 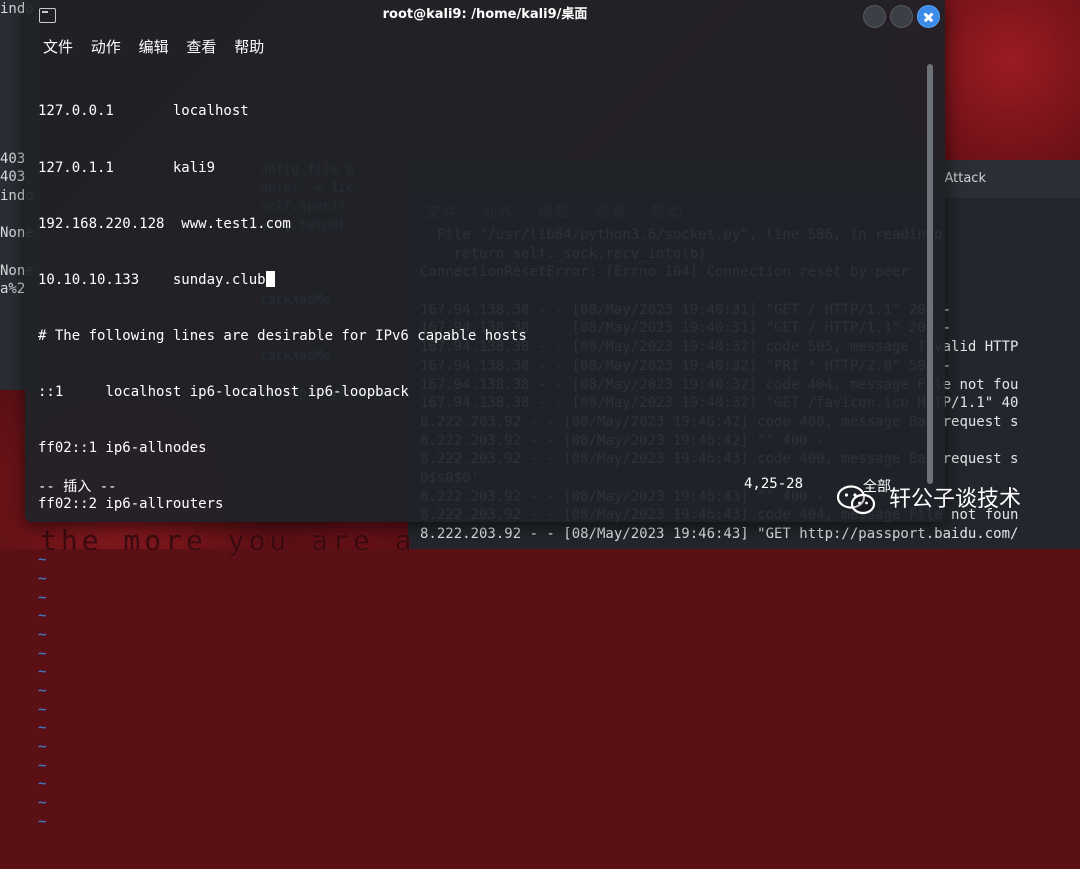 I want to click on window-title: root@kali9: /home/kali9/桌面, so click(x=485, y=14).